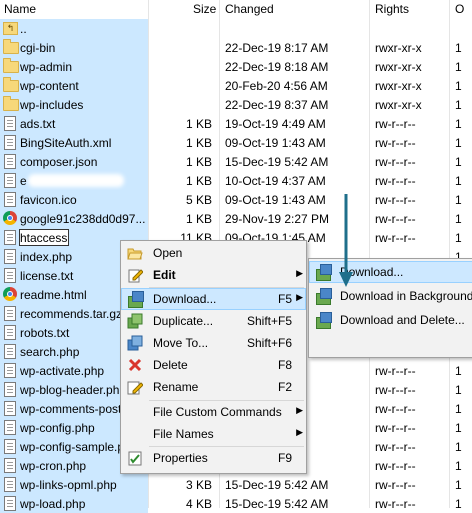 The image size is (472, 513). I want to click on file-name: readme.html, so click(53, 295).